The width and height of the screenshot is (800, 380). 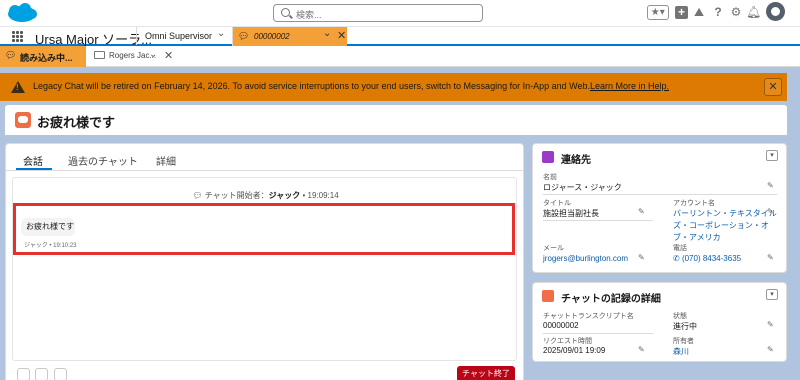 What do you see at coordinates (135, 56) in the screenshot?
I see `subtab-rogers-contact: Rogers Jac... ⌄ ✕` at bounding box center [135, 56].